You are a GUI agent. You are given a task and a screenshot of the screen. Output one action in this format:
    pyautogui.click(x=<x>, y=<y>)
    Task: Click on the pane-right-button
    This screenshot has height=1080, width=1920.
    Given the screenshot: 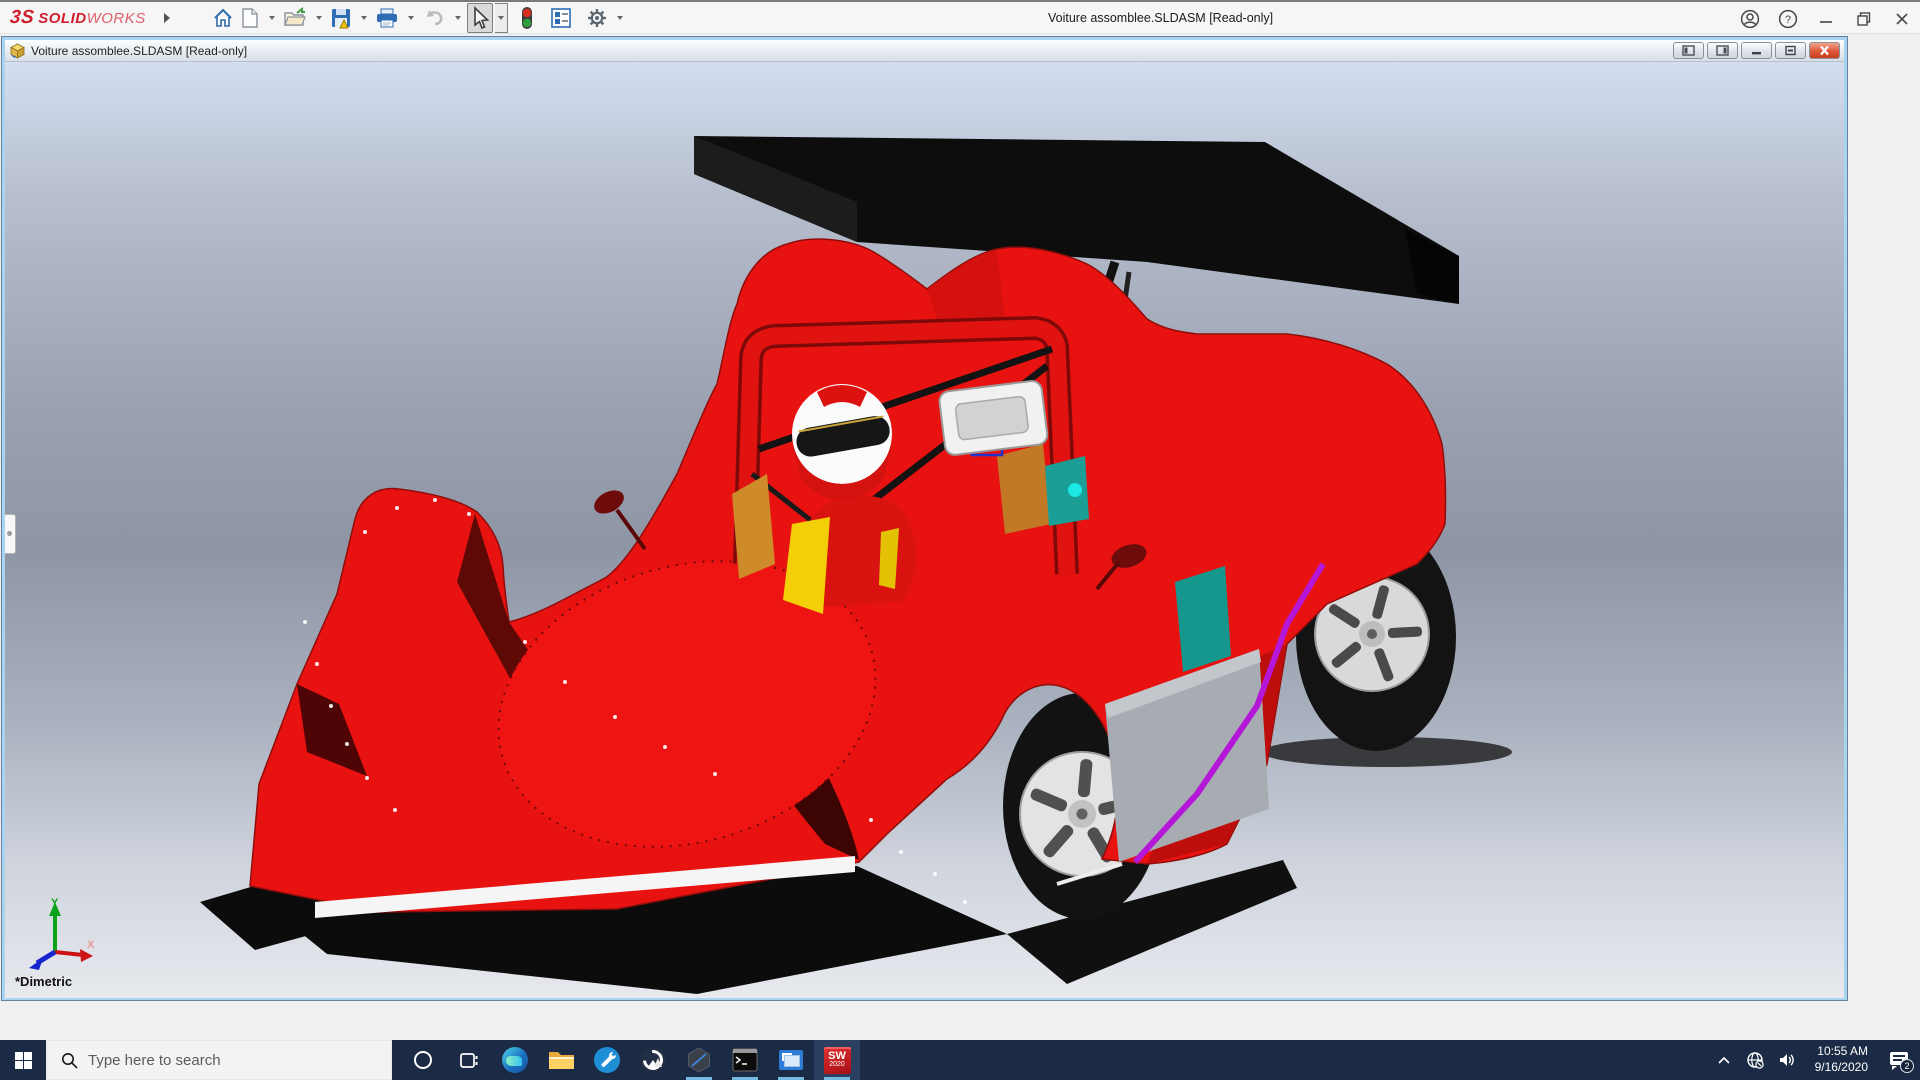 What is the action you would take?
    pyautogui.click(x=1722, y=50)
    